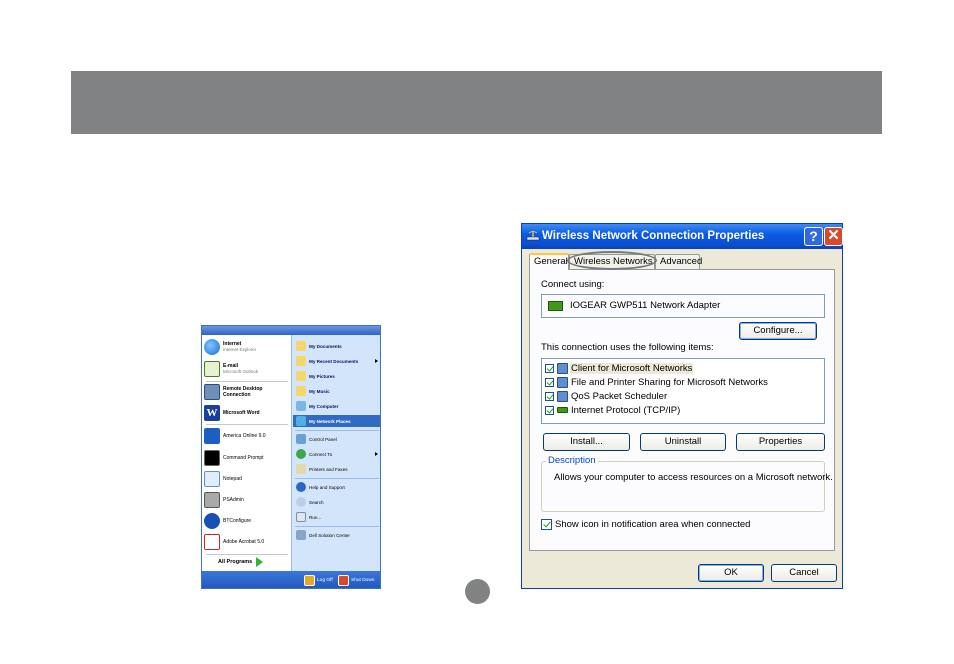  I want to click on word-icon: W, so click(212, 413).